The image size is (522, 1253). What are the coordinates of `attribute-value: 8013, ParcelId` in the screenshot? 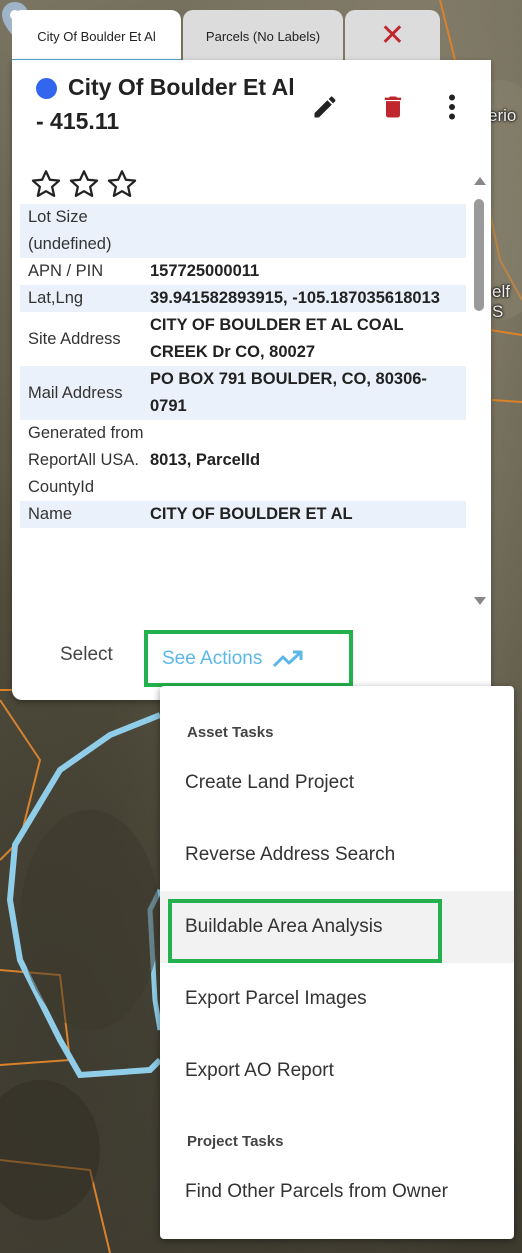 It's located at (205, 460).